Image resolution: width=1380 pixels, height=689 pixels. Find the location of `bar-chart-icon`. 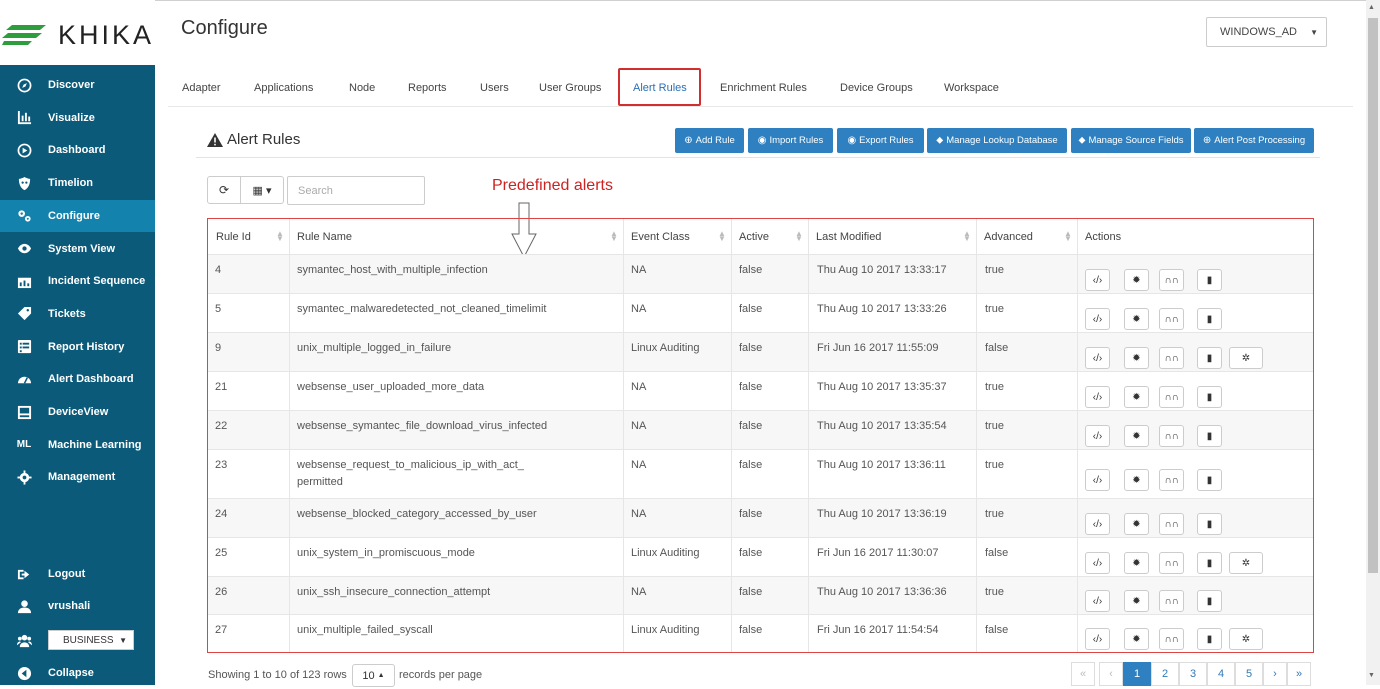

bar-chart-icon is located at coordinates (24, 117).